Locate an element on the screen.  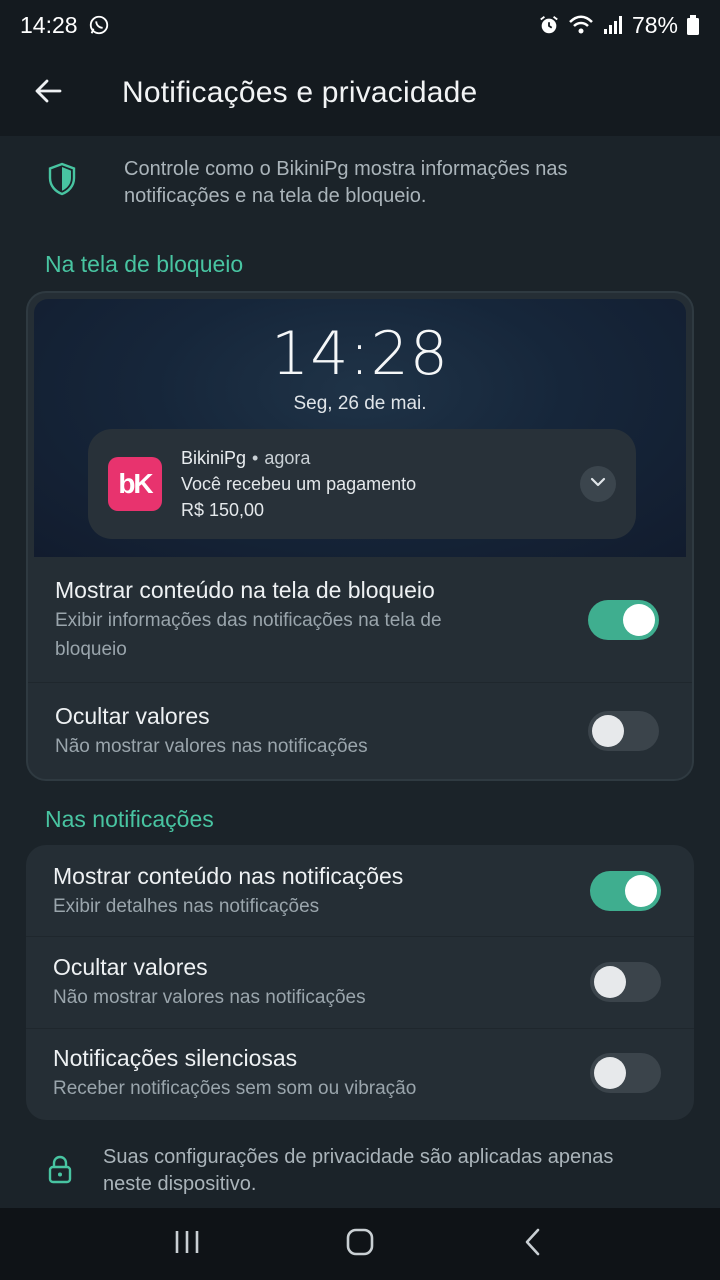
preview-date: Seg, 26 de mai. is located at coordinates (360, 403).